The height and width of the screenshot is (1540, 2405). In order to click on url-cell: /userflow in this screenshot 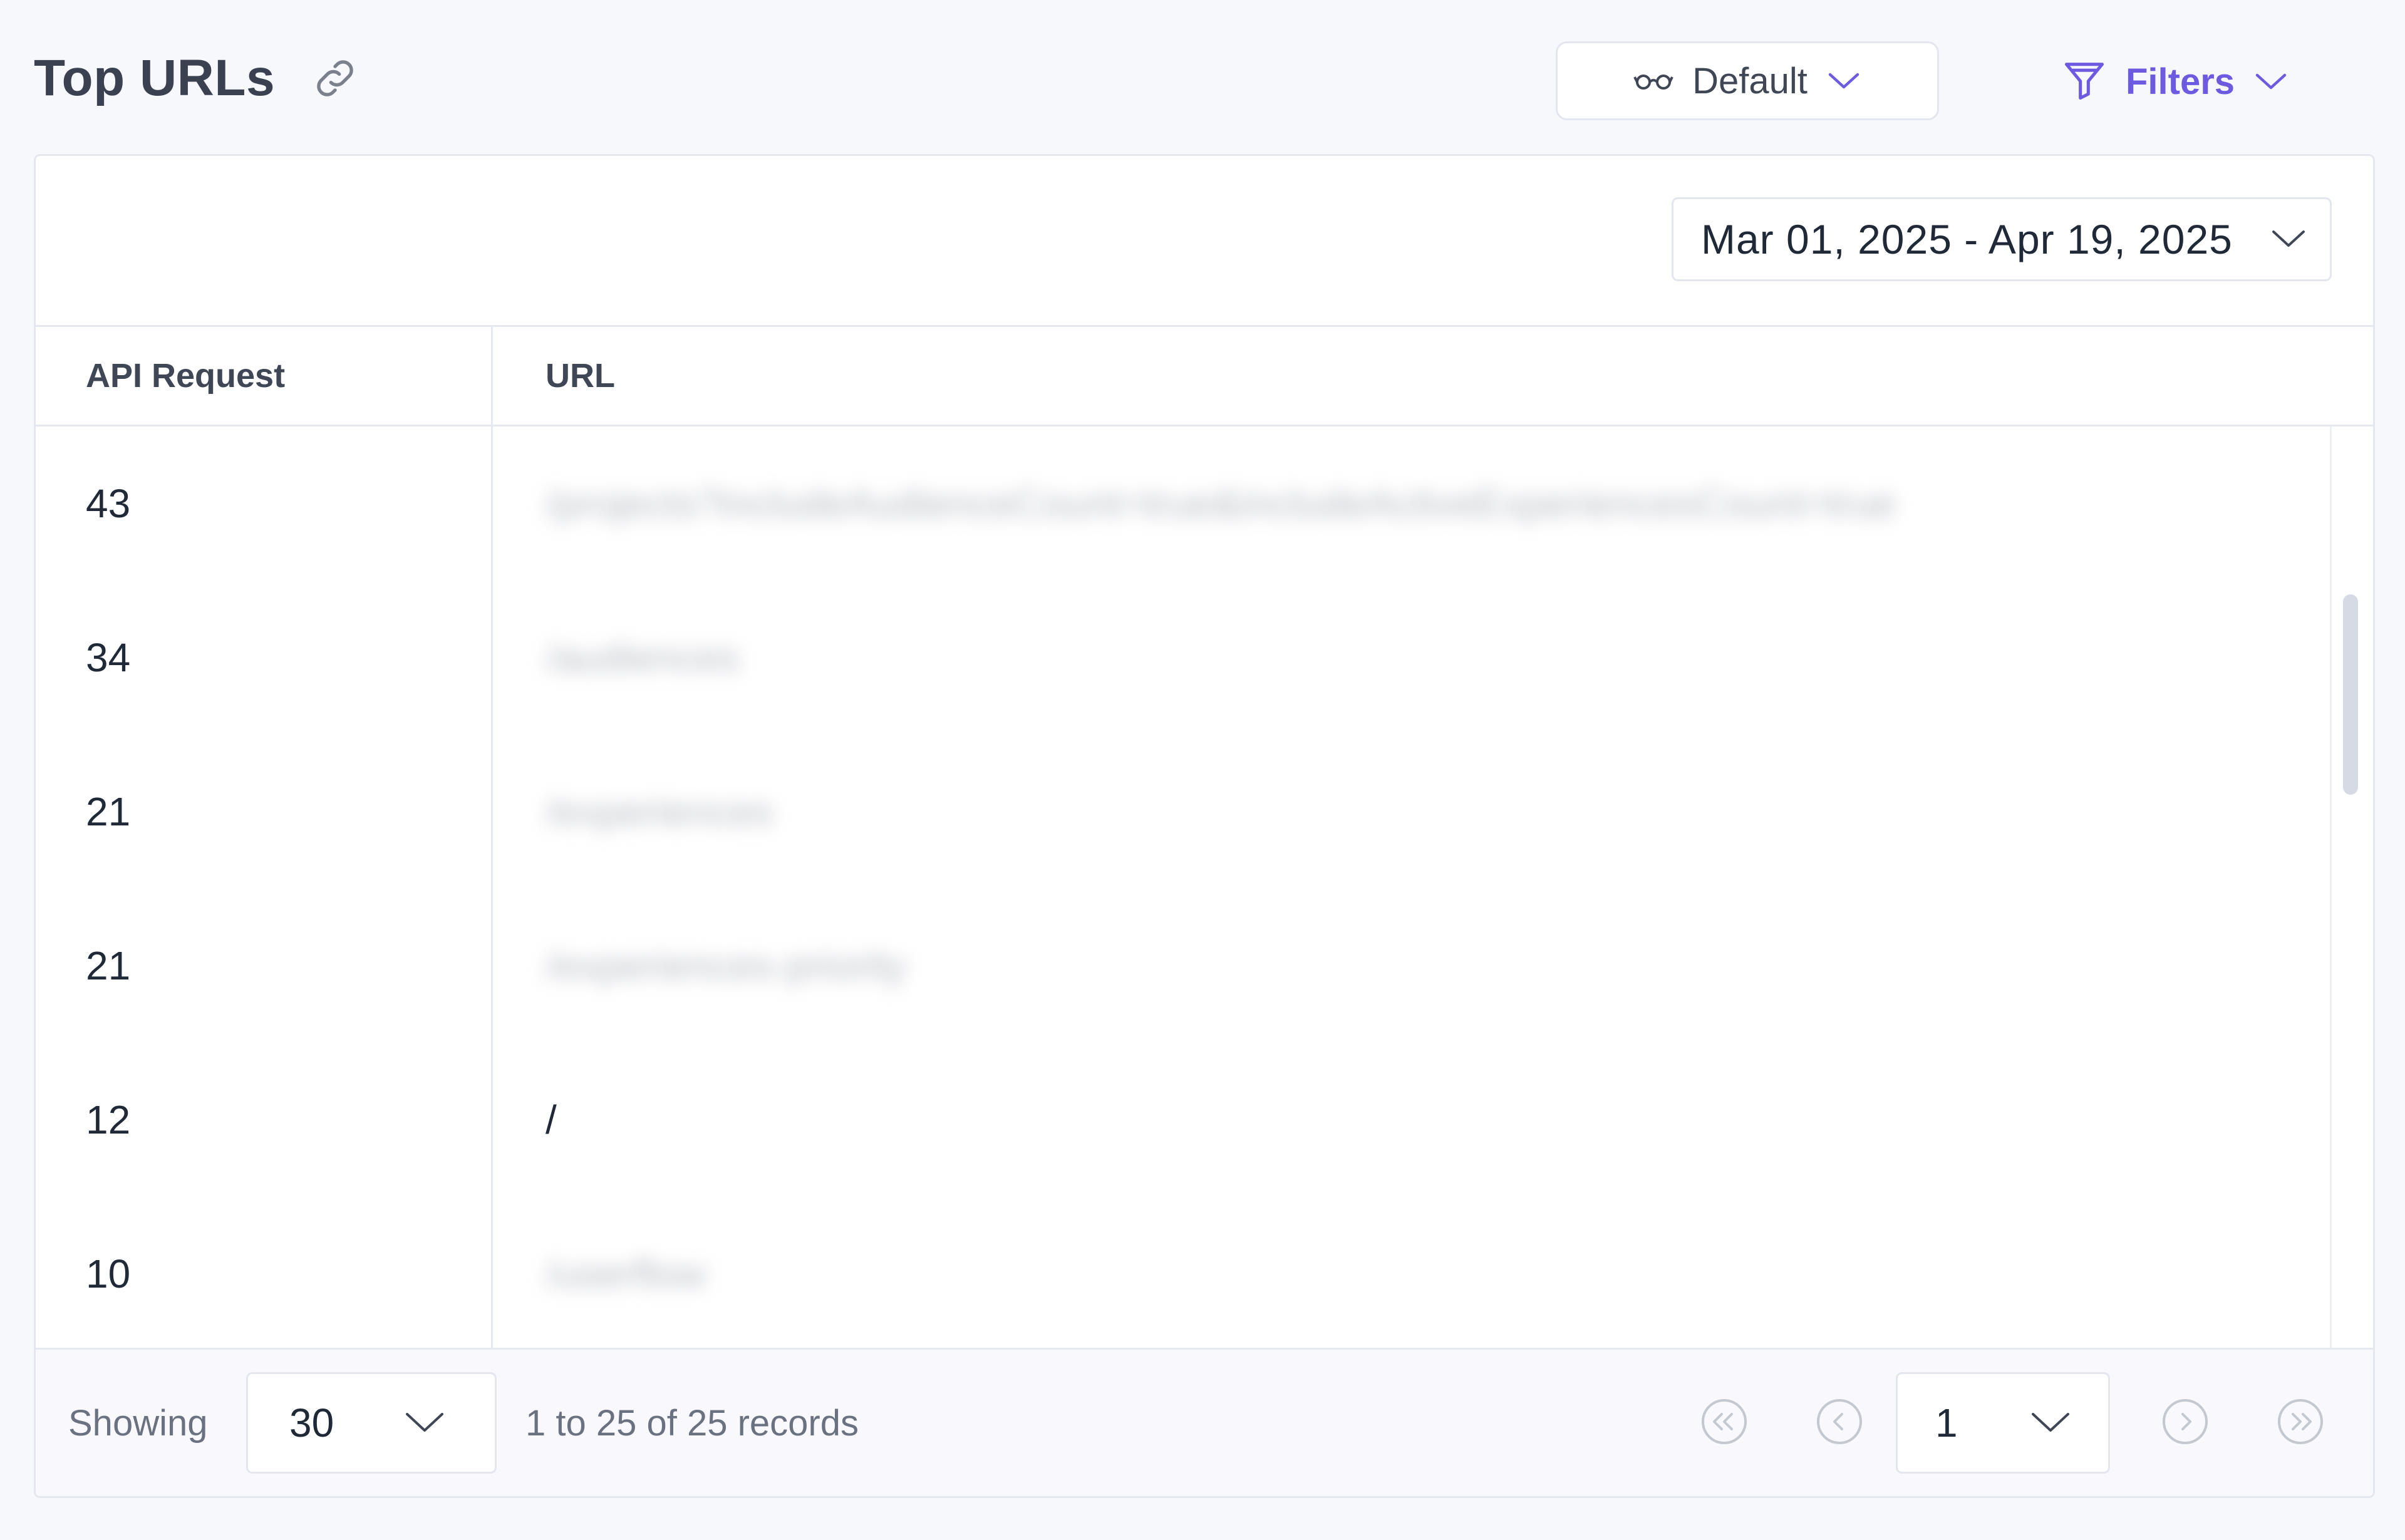, I will do `click(626, 1273)`.